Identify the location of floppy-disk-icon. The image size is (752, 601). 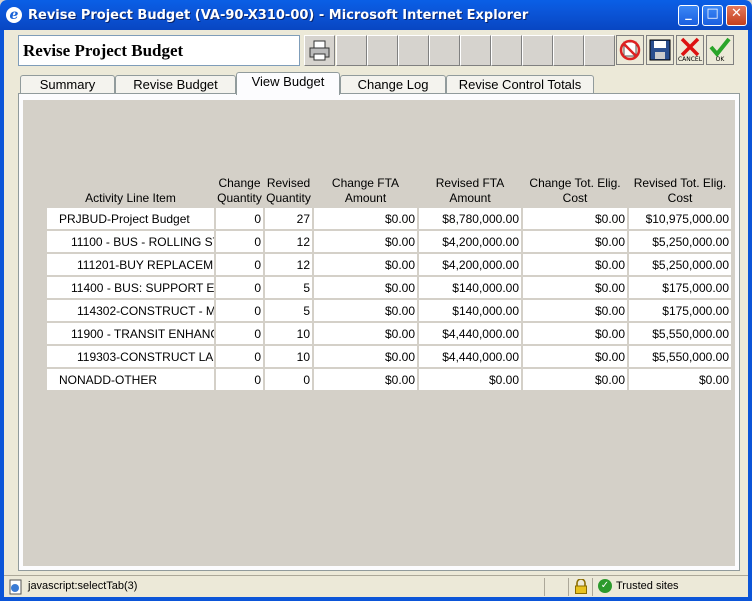
(660, 50).